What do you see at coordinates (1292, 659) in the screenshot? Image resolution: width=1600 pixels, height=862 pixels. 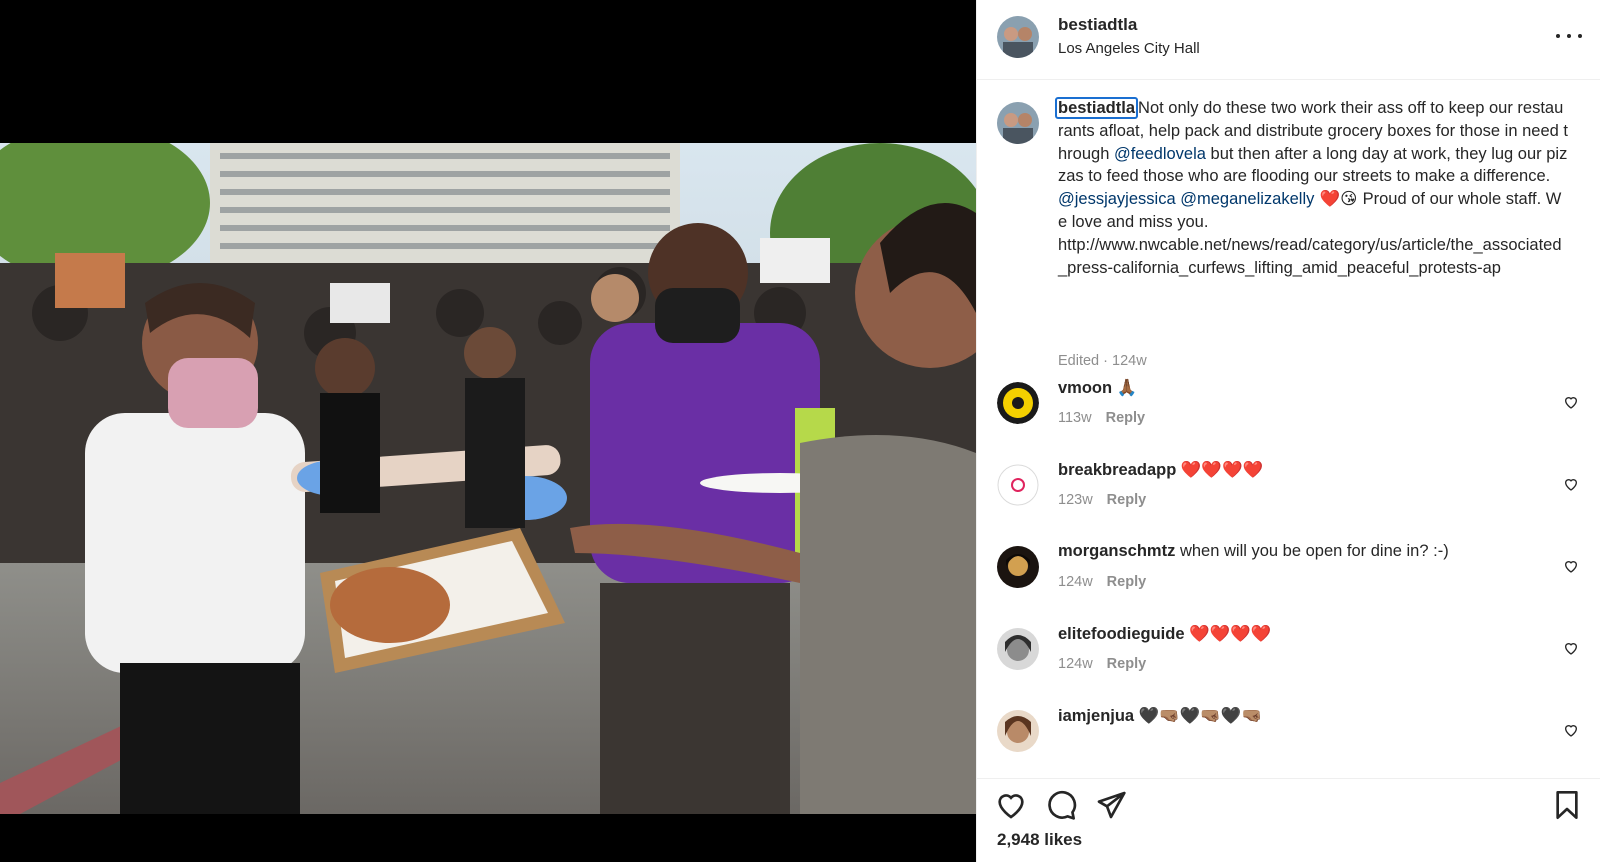 I see `comment-item: elitefoodieguide ❤️❤️❤️❤️ 124w Reply` at bounding box center [1292, 659].